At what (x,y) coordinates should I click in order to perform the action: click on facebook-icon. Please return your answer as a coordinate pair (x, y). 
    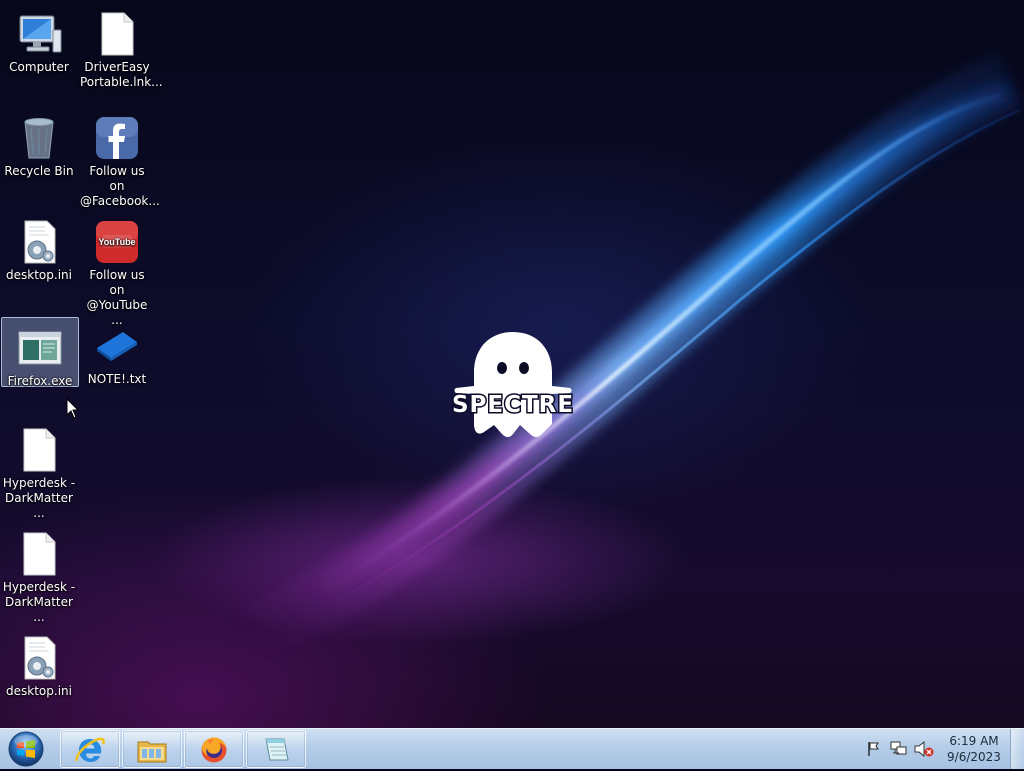
    Looking at the image, I should click on (117, 138).